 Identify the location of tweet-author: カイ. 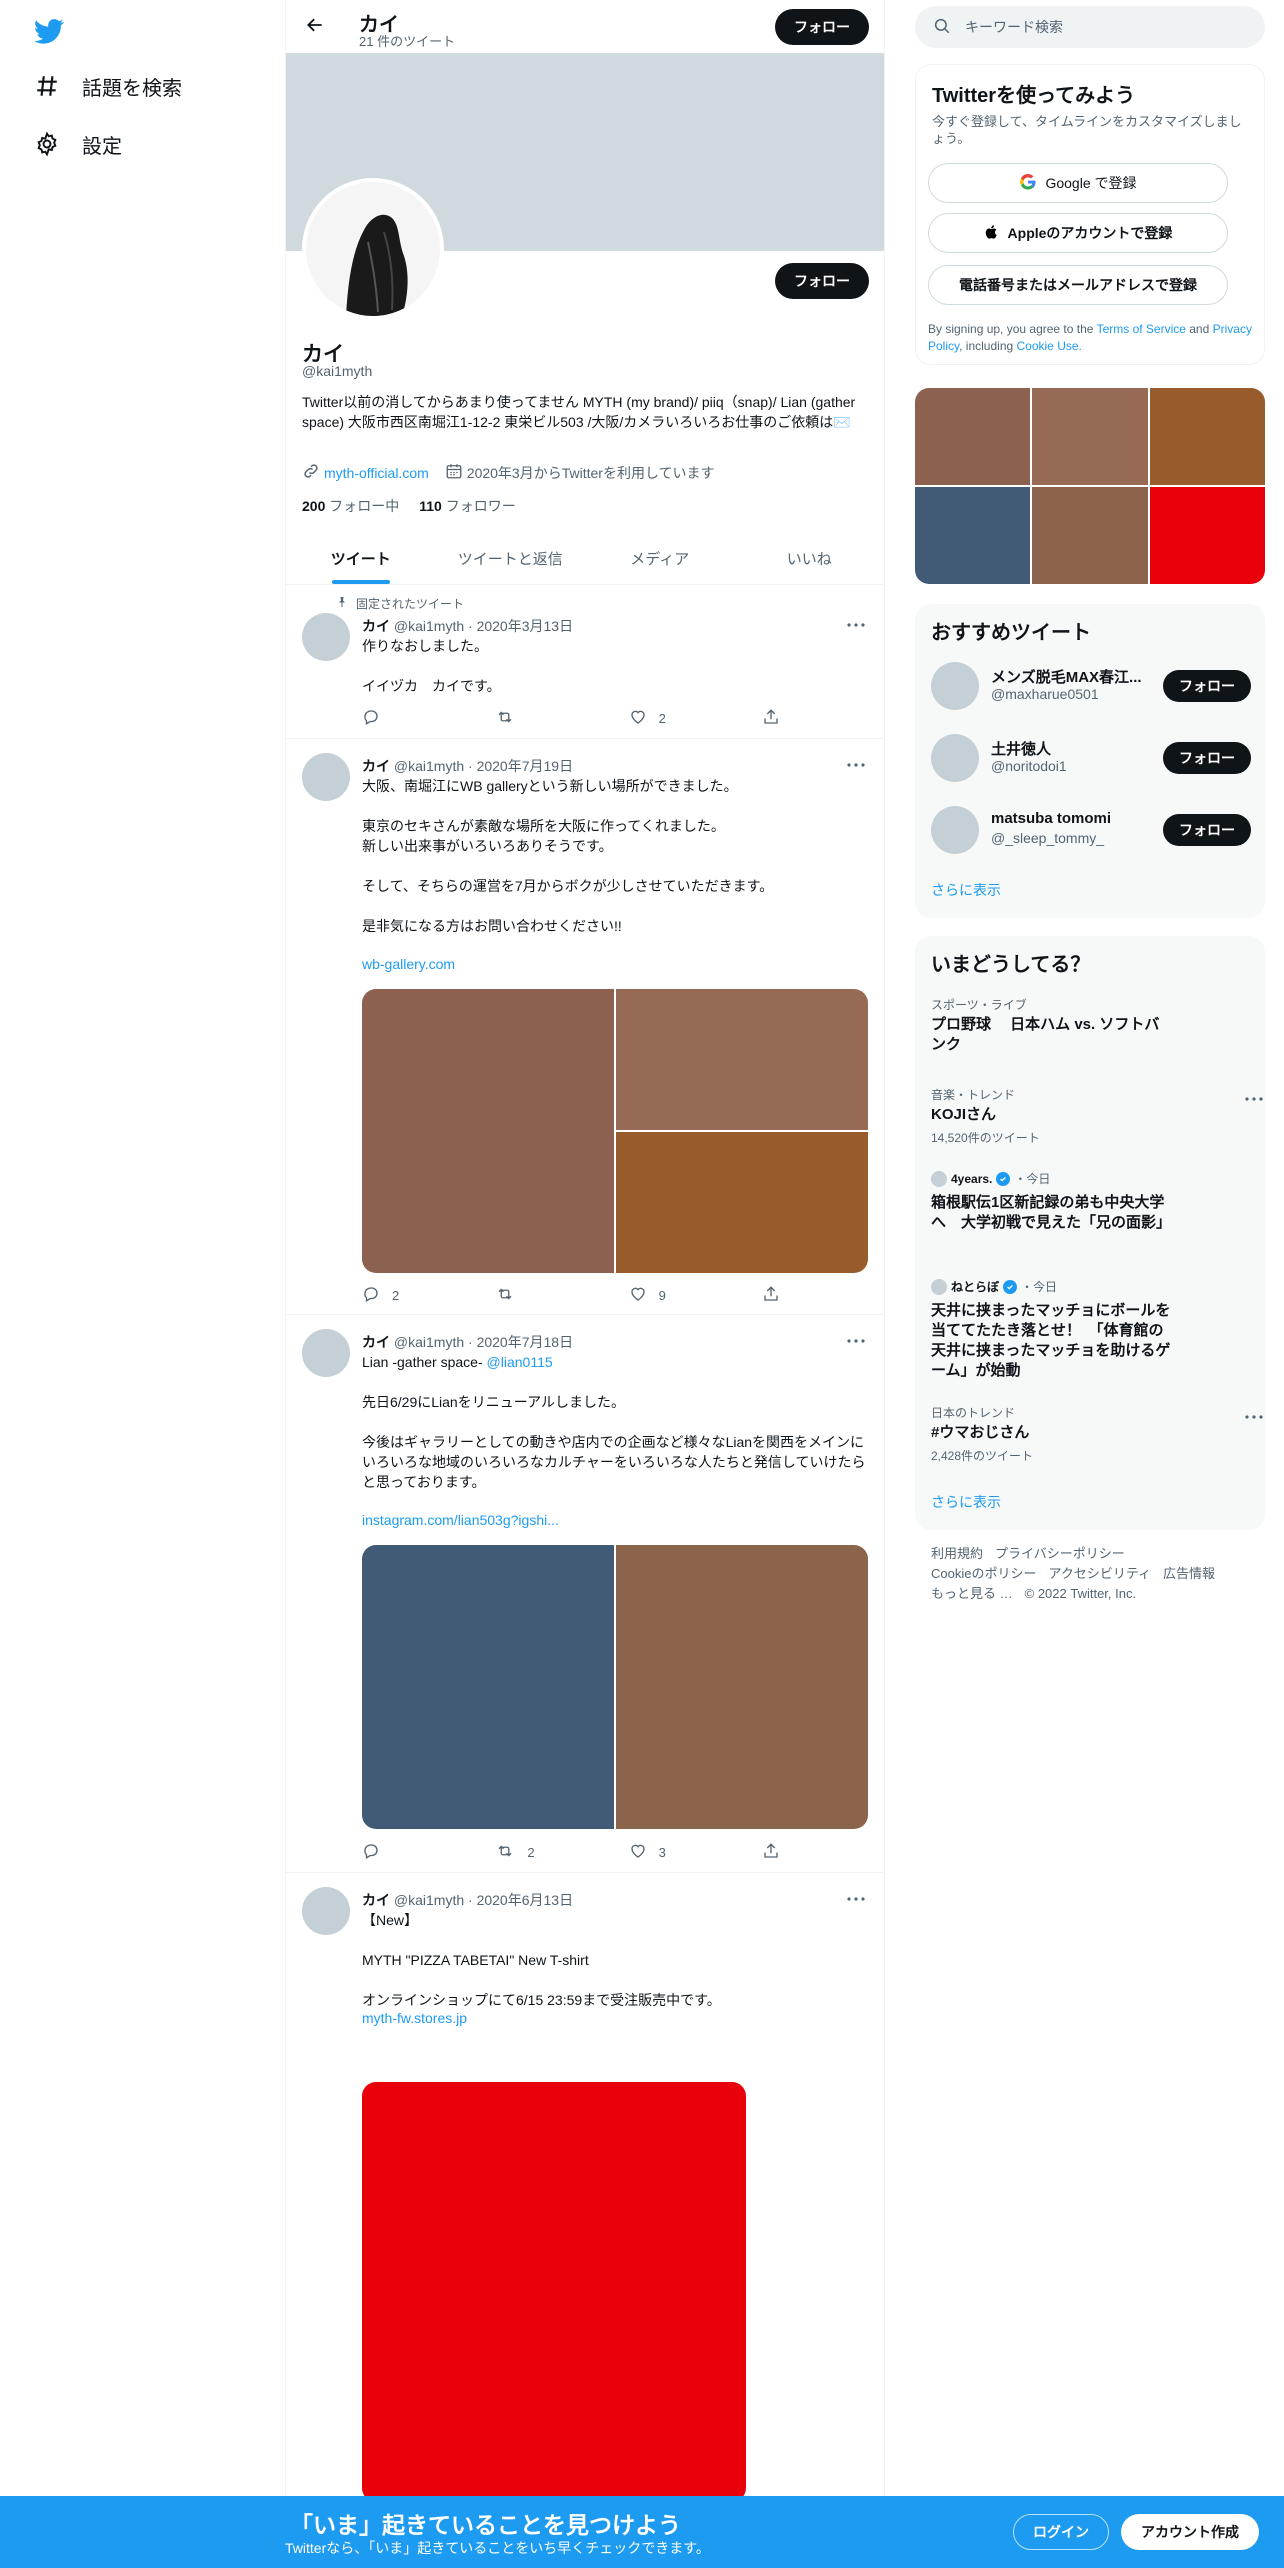
(376, 1342).